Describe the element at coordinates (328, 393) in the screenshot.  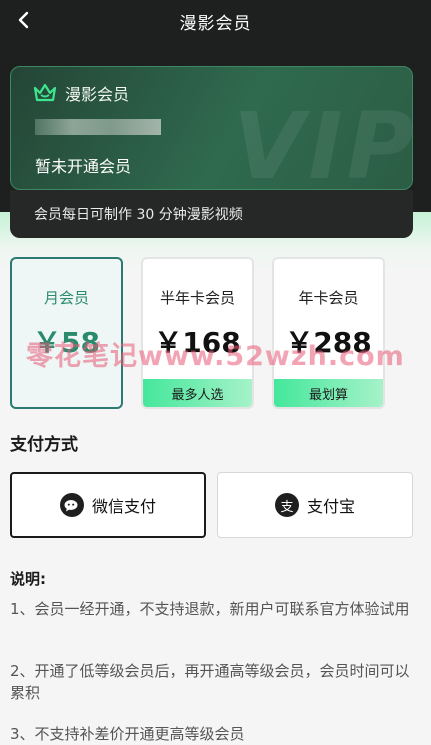
I see `plan-badge: 最划算` at that location.